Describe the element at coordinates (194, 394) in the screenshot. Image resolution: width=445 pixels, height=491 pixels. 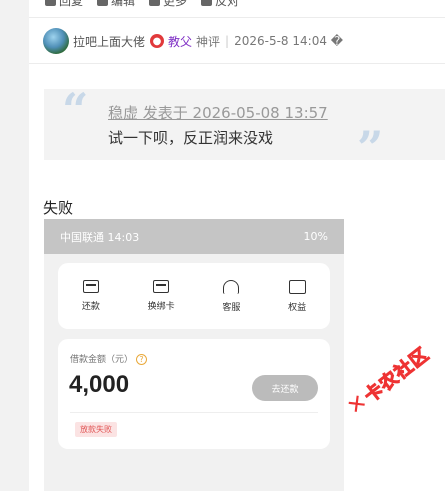
I see `loan-card: 借款金额（元）? 4,000 去还款 放款失败` at that location.